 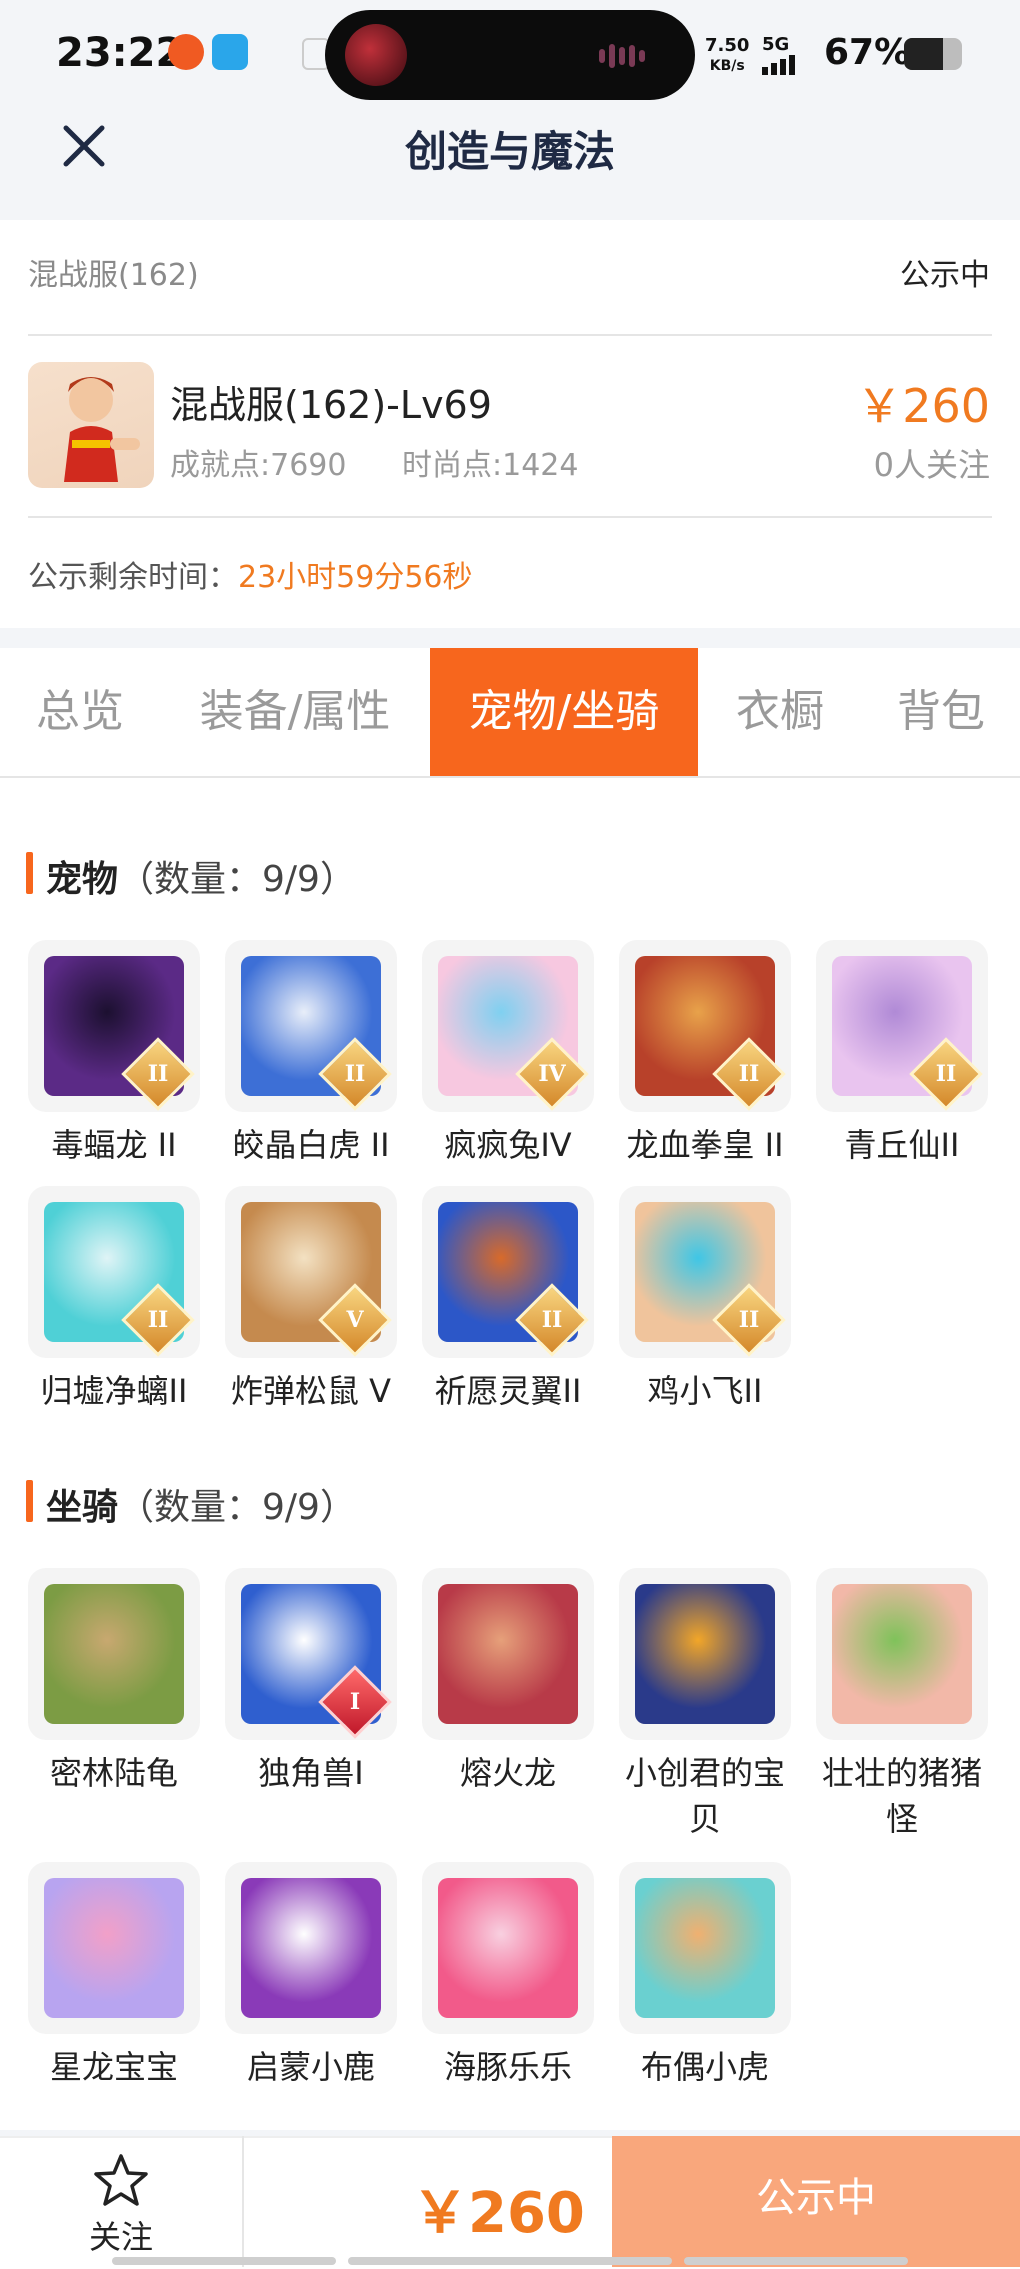 I want to click on follower-count: 0人关注, so click(x=931, y=465).